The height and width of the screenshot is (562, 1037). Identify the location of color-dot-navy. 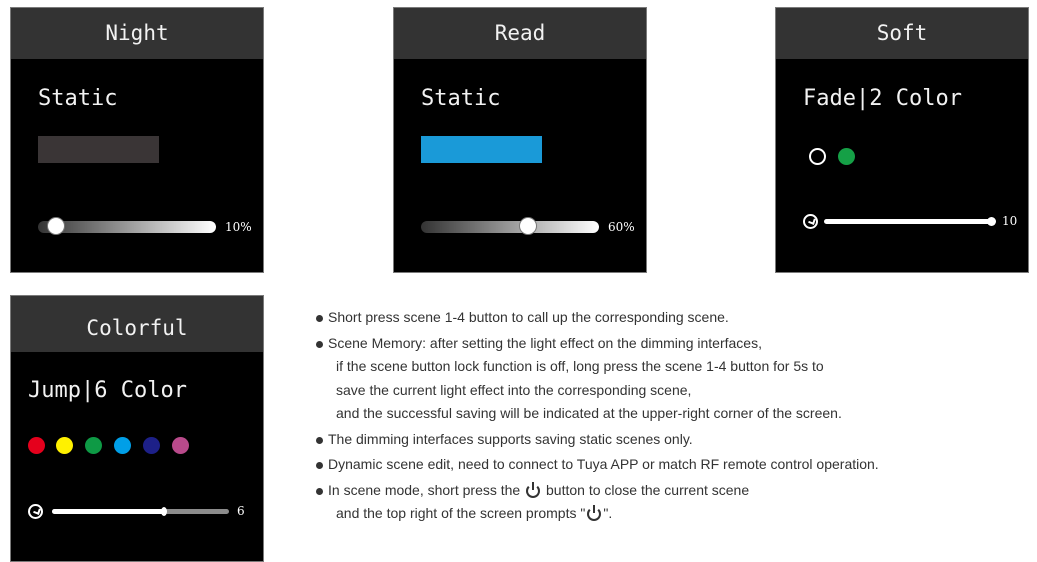
(151, 445).